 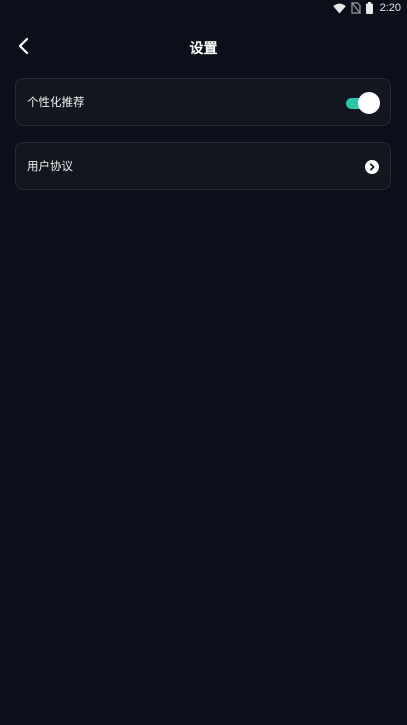 I want to click on no-sim-icon, so click(x=355, y=8).